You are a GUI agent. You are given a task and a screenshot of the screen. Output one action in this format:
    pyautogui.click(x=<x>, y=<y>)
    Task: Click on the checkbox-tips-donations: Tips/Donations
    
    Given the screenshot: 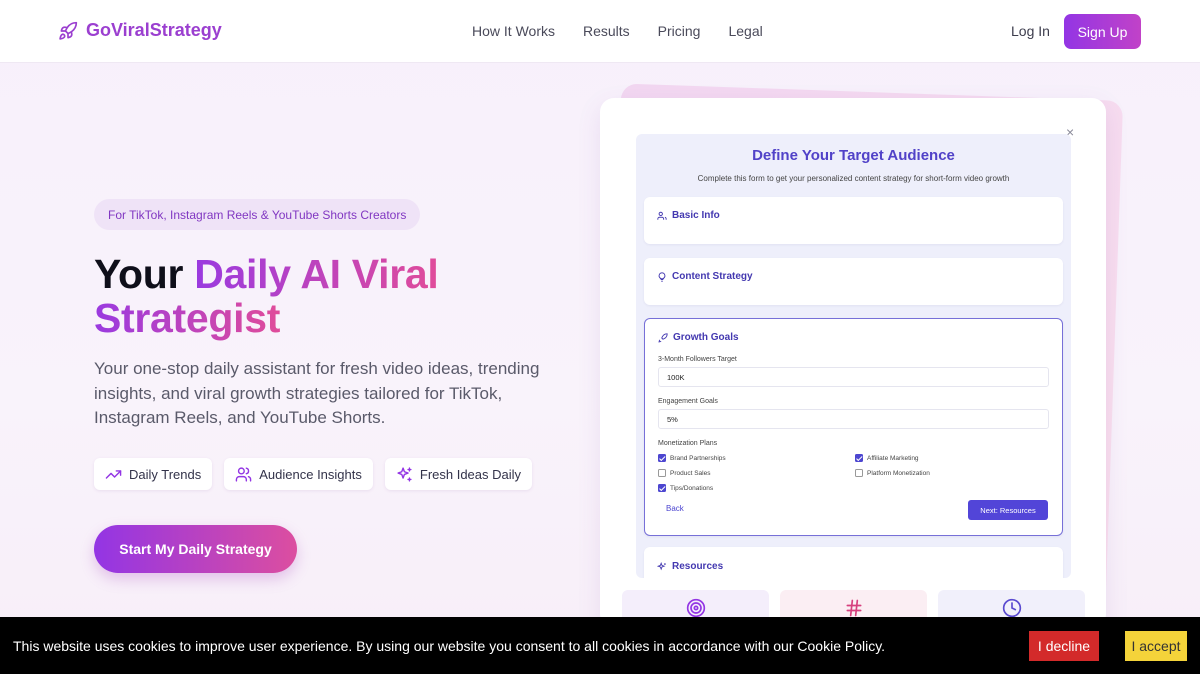 What is the action you would take?
    pyautogui.click(x=685, y=488)
    